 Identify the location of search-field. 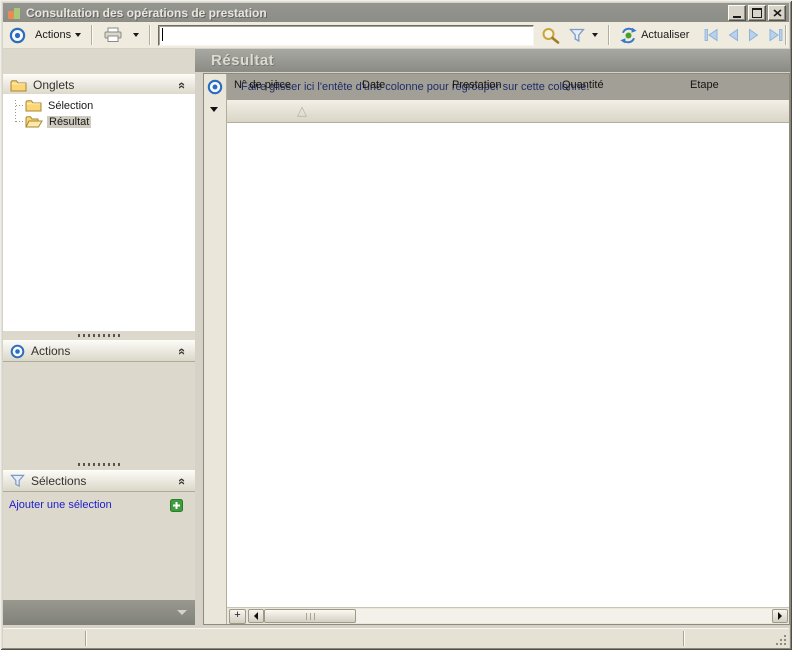
(346, 35).